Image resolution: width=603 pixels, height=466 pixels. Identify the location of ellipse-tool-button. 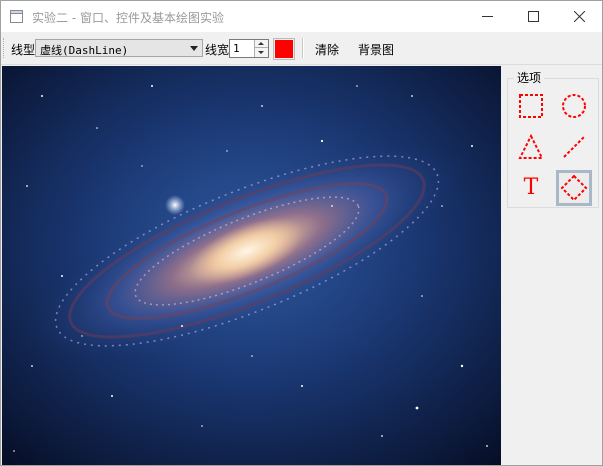
(574, 106).